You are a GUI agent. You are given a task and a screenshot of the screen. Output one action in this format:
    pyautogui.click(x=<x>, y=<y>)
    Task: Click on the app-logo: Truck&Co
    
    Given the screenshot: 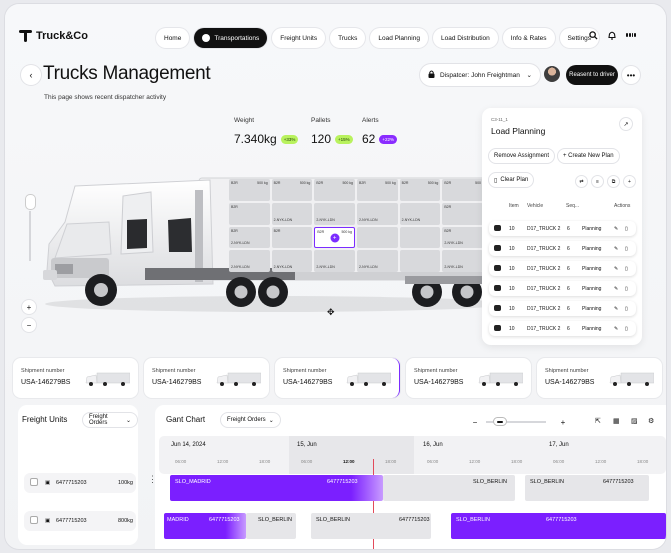 What is the action you would take?
    pyautogui.click(x=53, y=35)
    